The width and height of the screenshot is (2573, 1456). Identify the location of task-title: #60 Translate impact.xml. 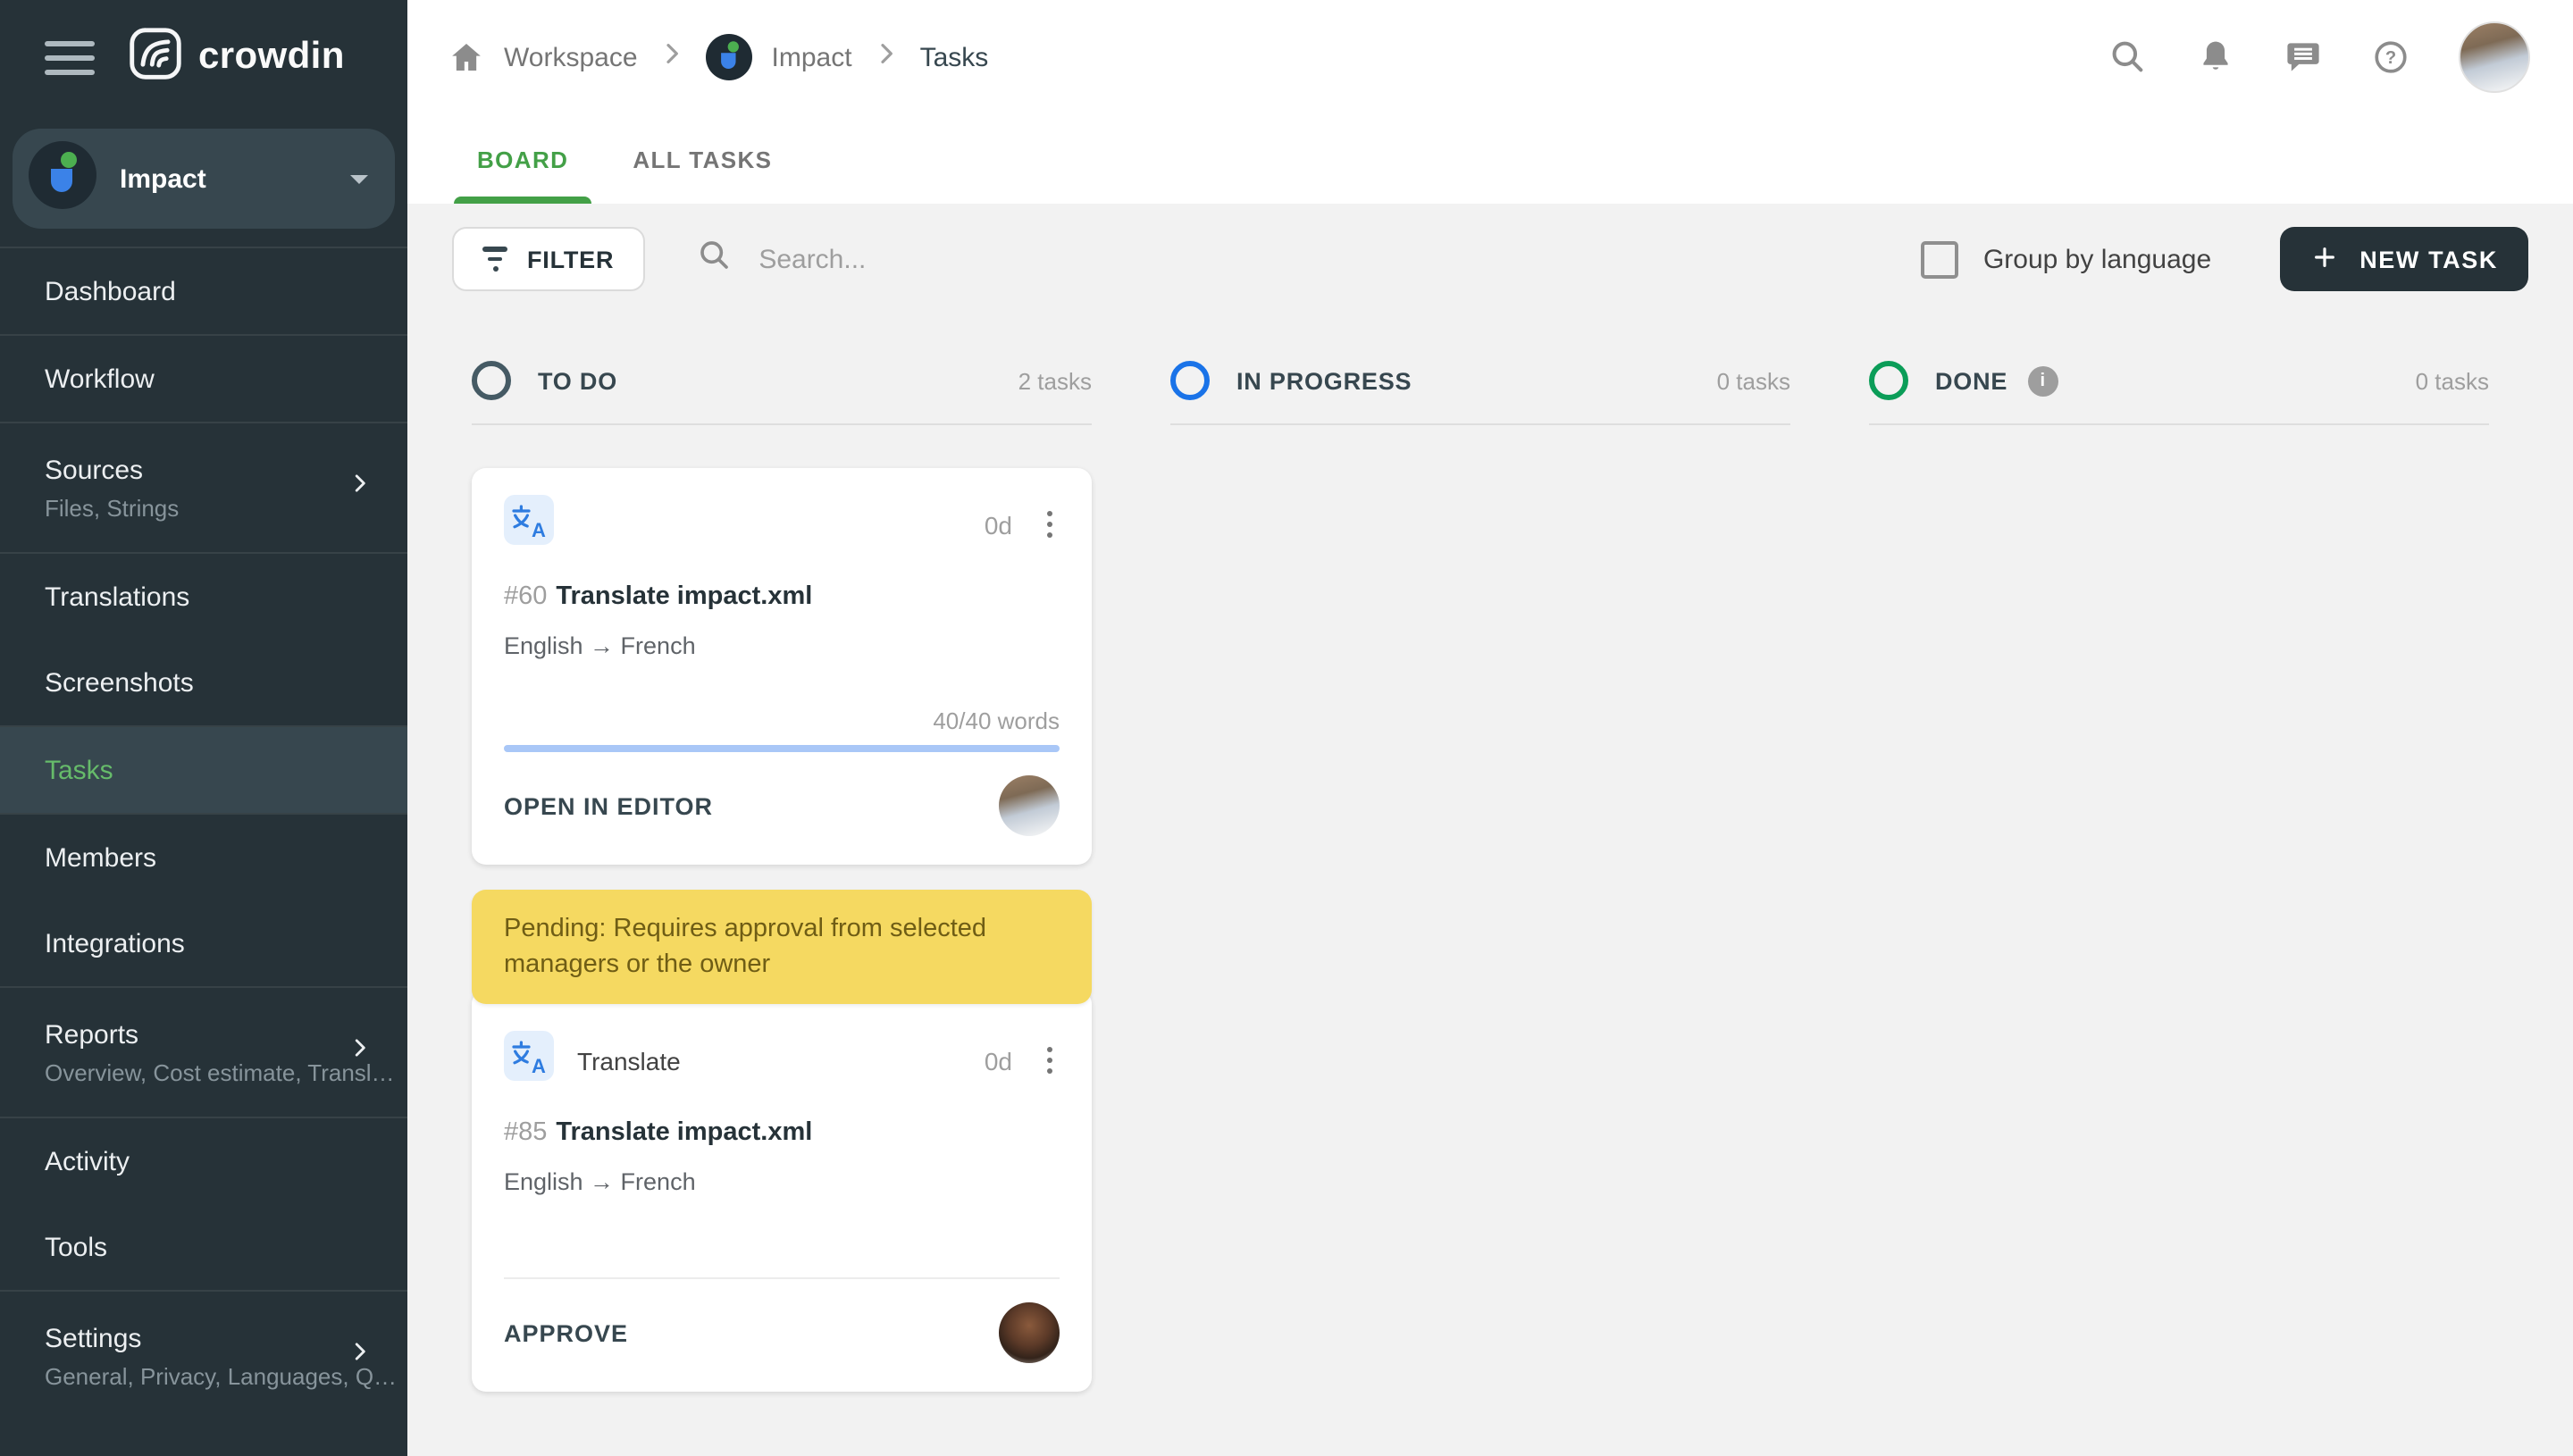
(658, 596).